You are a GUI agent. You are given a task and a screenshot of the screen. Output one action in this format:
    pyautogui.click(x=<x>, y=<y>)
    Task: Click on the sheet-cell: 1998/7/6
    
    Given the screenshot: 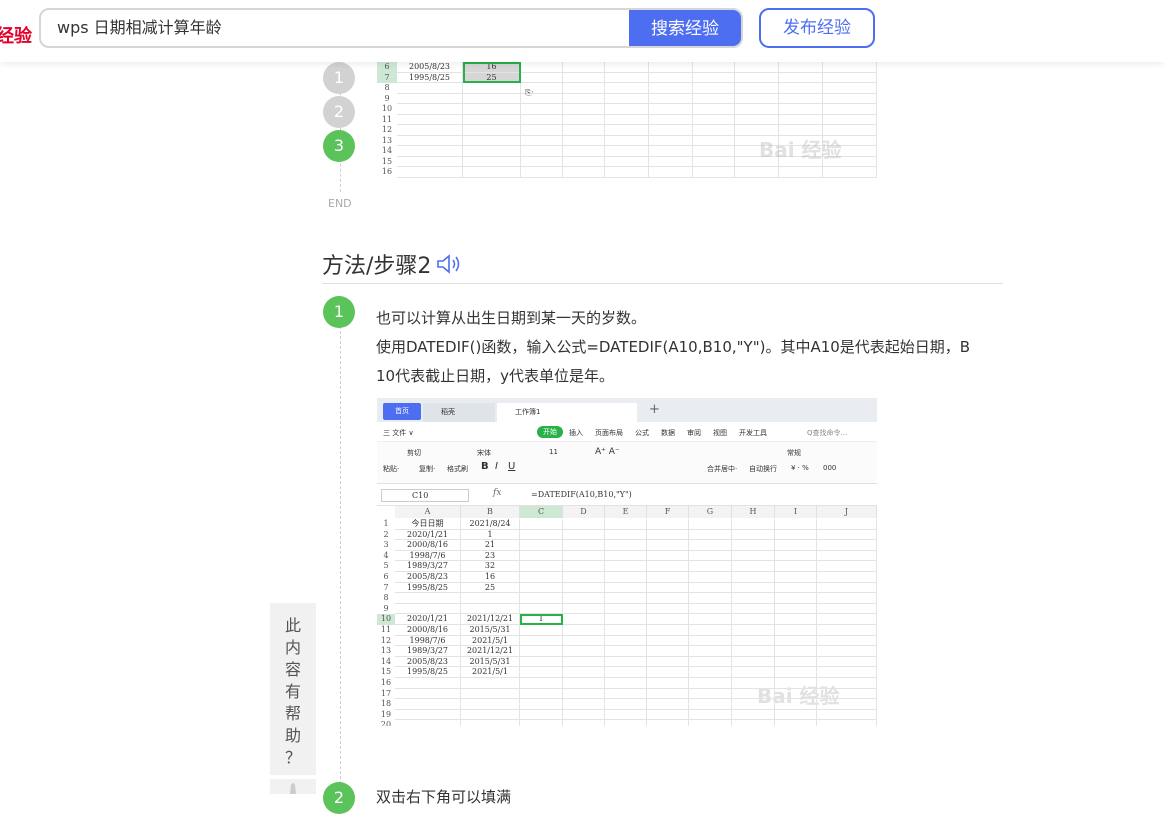 What is the action you would take?
    pyautogui.click(x=428, y=641)
    